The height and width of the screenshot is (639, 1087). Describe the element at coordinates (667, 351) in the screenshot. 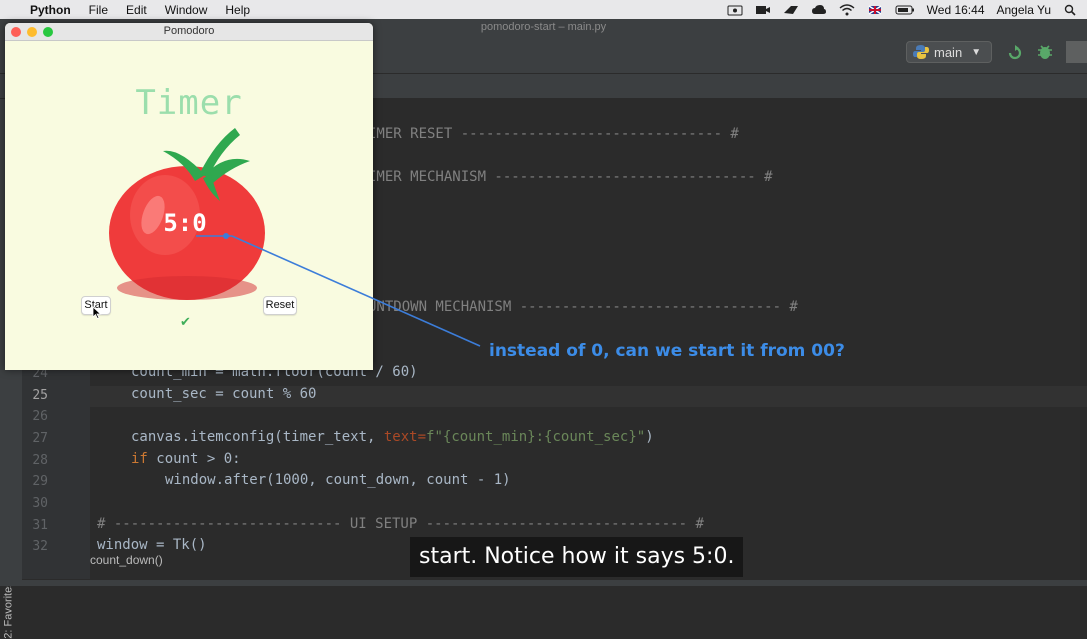

I see `annotation-text: instead of 0, can we start it from 00?` at that location.